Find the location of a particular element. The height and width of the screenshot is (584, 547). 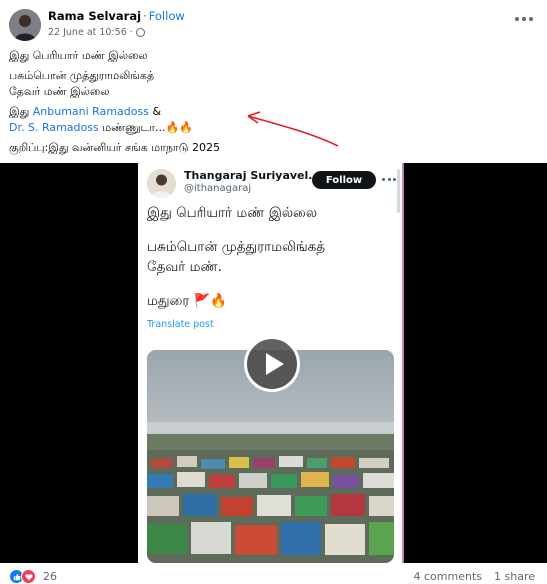

post-meta: 22 June at 10:56 · is located at coordinates (96, 32).